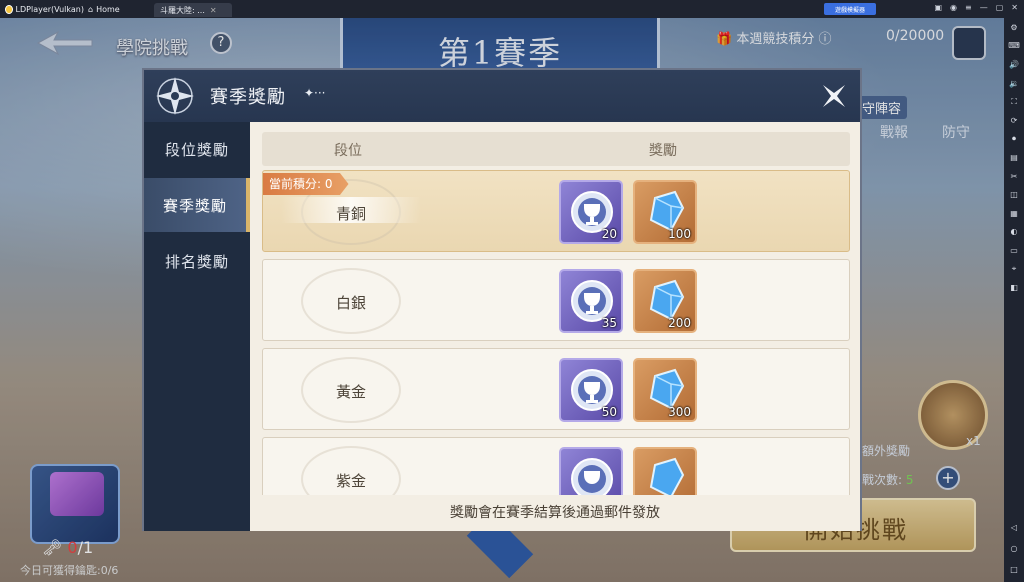 This screenshot has width=1024, height=582. I want to click on ldplayer-logo-icon, so click(9, 9).